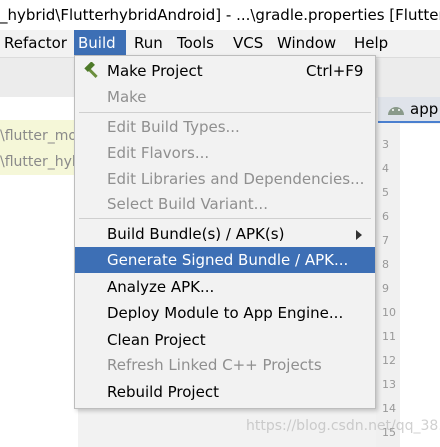 This screenshot has height=447, width=440. What do you see at coordinates (389, 384) in the screenshot?
I see `line-number: 13` at bounding box center [389, 384].